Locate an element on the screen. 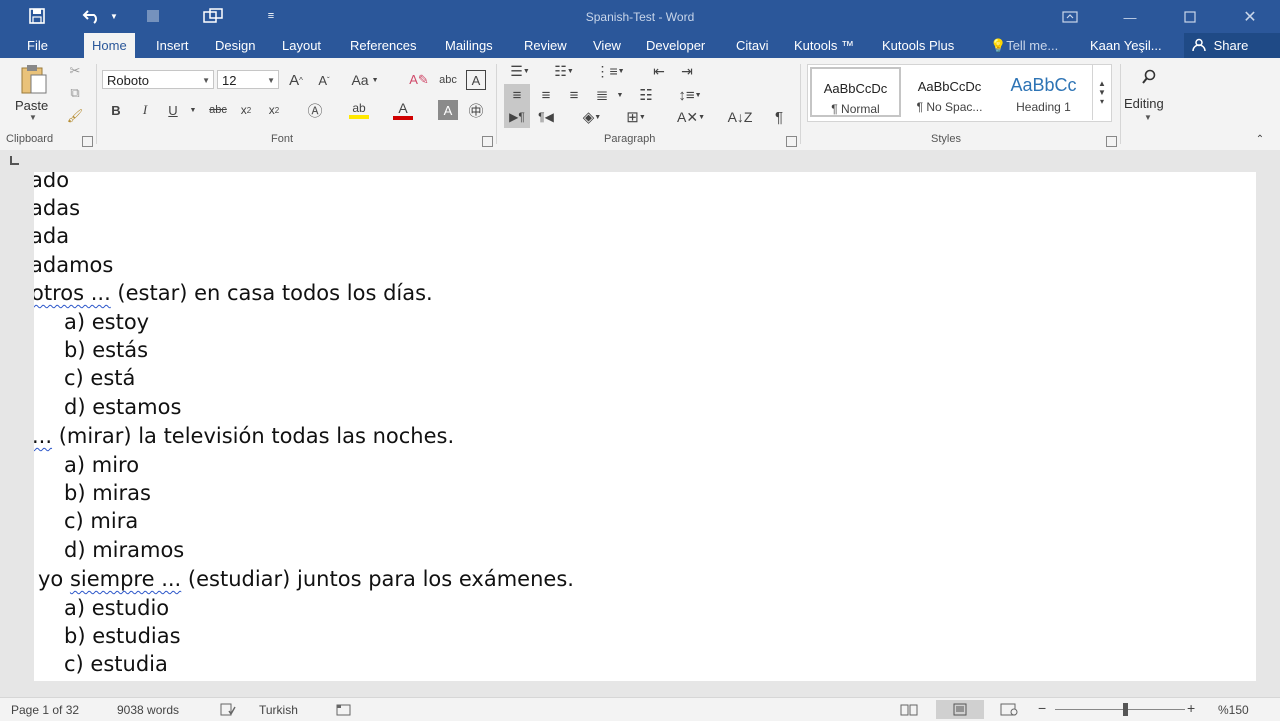  bullets-icon: ☰ ▼ is located at coordinates (520, 71).